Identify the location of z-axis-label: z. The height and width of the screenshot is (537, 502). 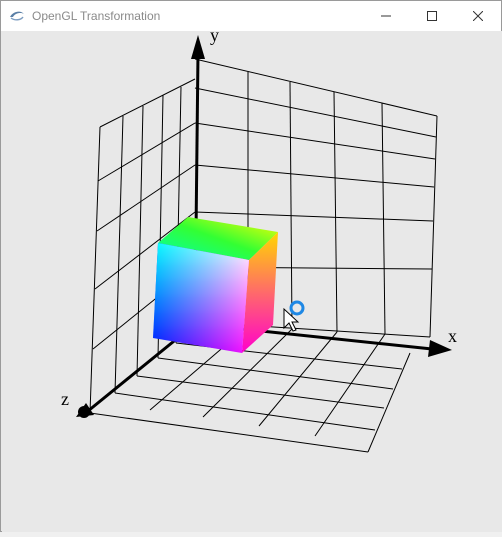
(65, 399).